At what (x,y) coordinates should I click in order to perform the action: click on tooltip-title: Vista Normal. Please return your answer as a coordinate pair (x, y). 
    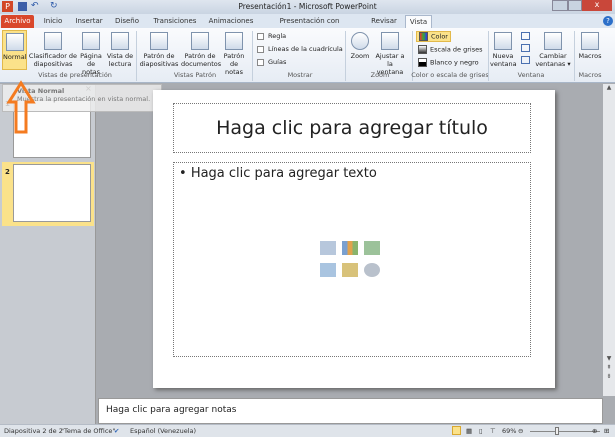
    Looking at the image, I should click on (41, 91).